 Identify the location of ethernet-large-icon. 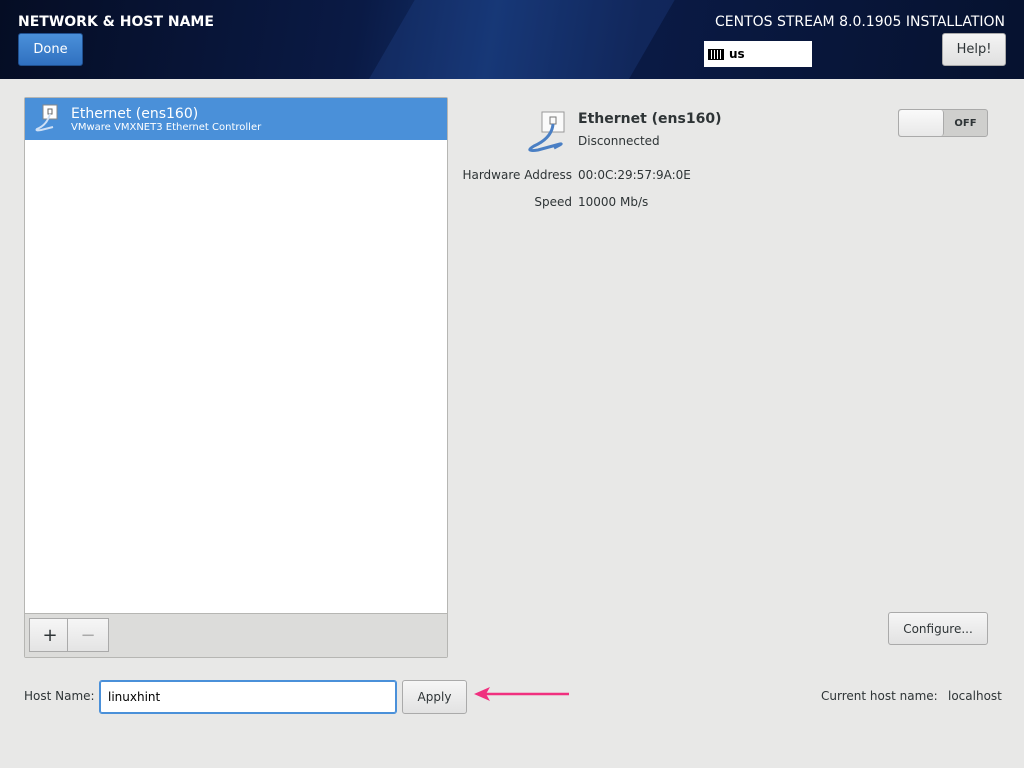
(546, 131).